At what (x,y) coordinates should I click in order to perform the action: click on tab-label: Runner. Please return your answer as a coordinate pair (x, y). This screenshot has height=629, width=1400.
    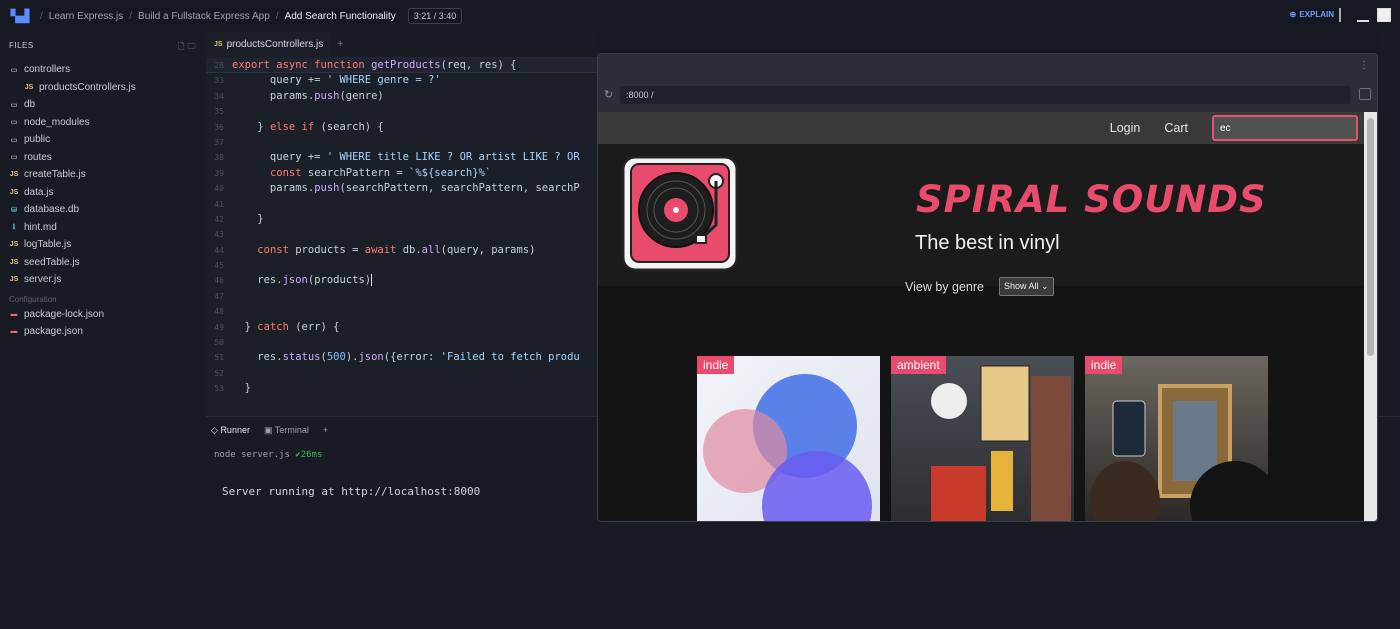
    Looking at the image, I should click on (235, 429).